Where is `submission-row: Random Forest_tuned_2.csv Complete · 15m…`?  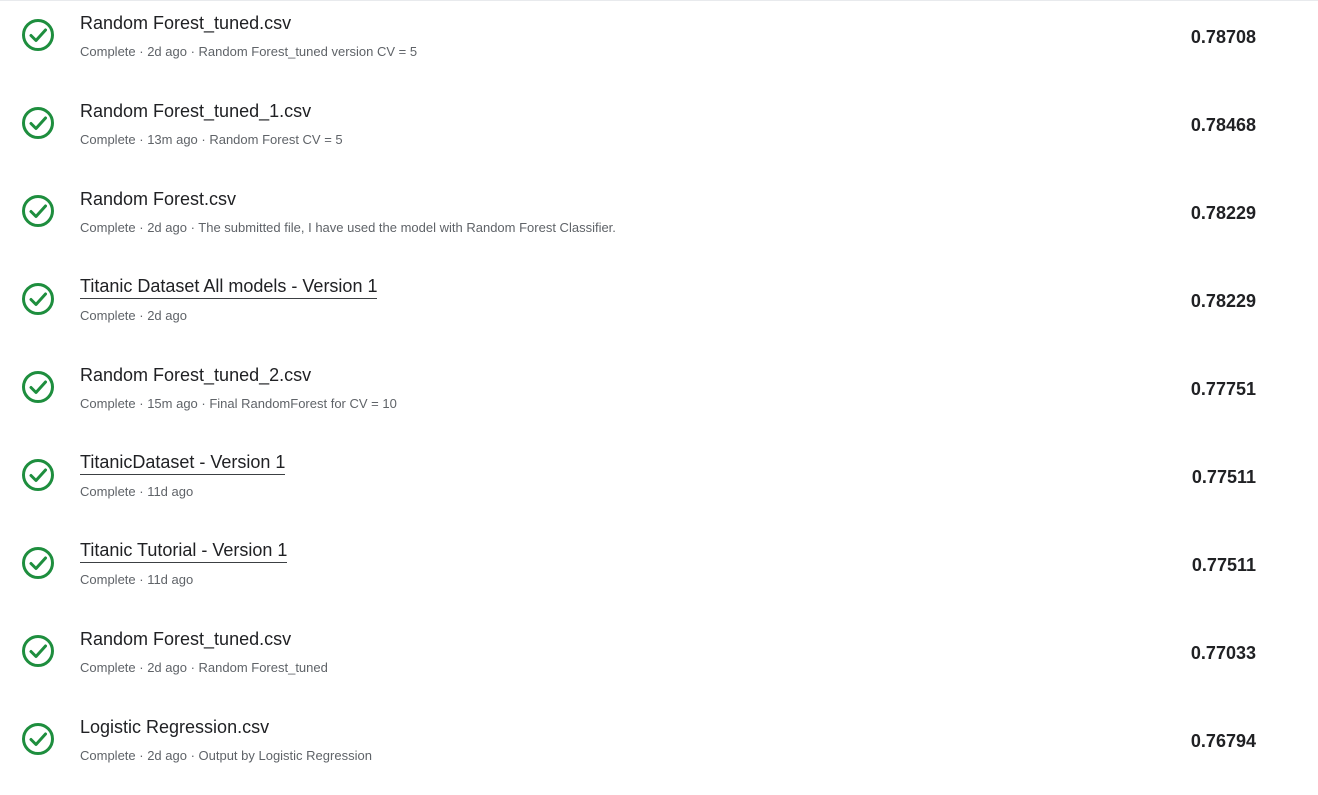 submission-row: Random Forest_tuned_2.csv Complete · 15m… is located at coordinates (659, 396).